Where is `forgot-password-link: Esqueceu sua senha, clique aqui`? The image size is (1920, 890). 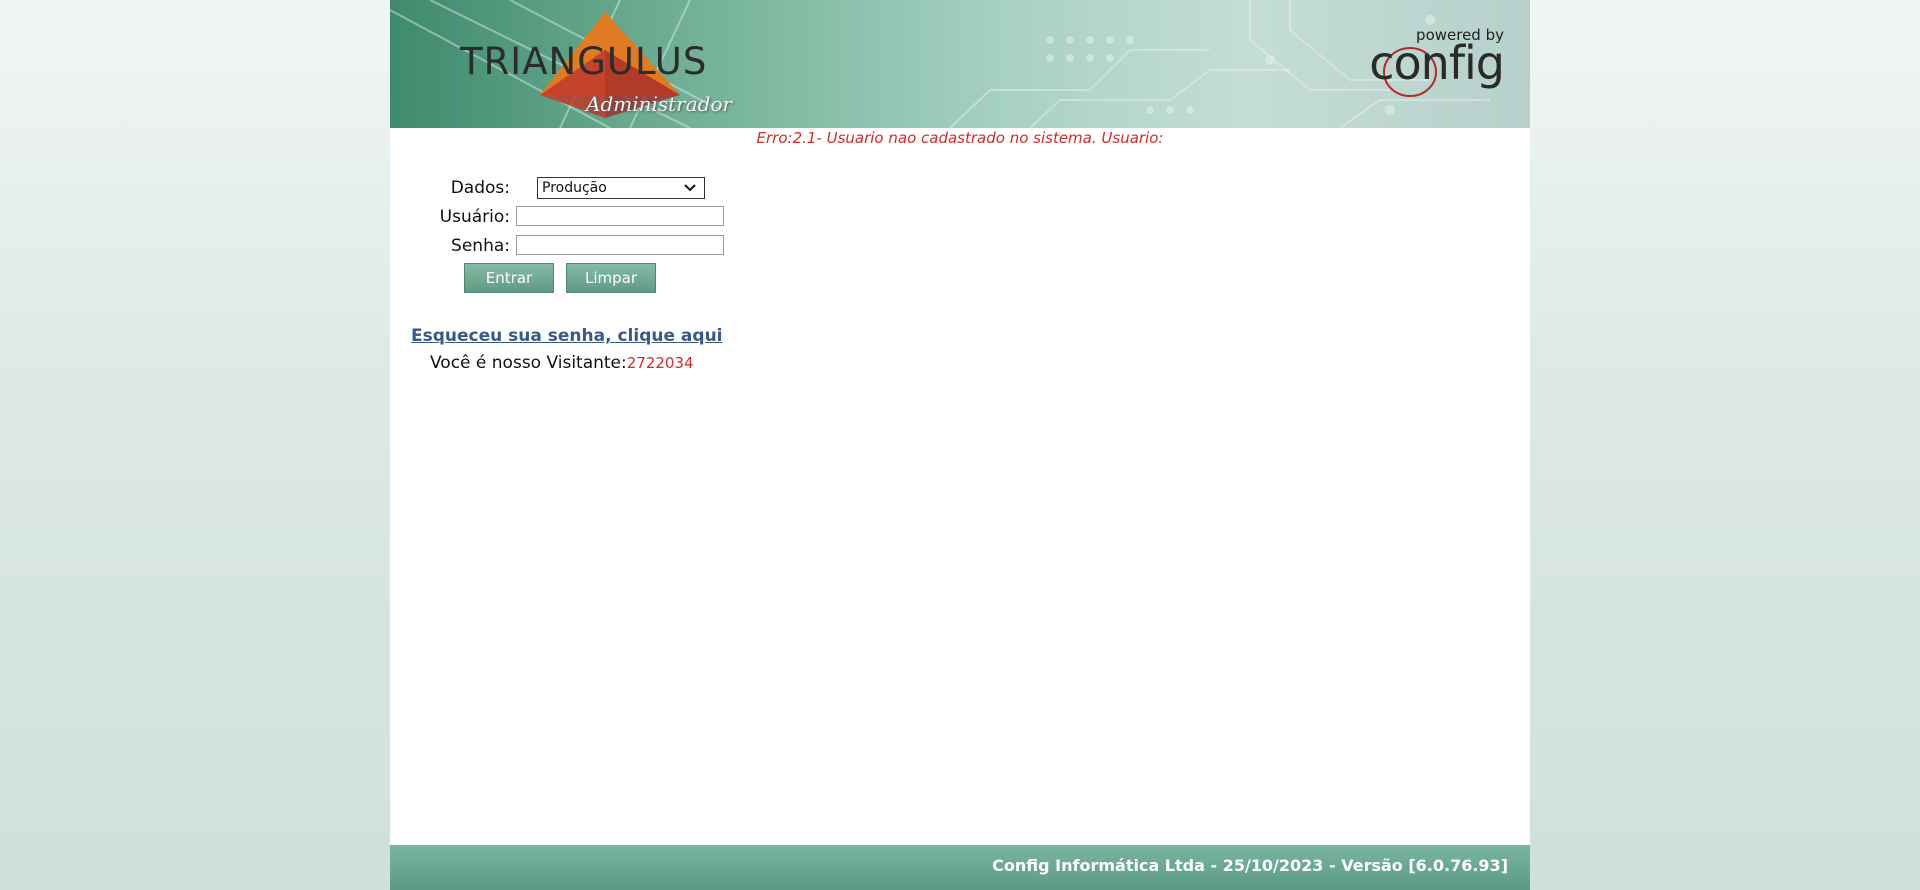 forgot-password-link: Esqueceu sua senha, clique aqui is located at coordinates (567, 336).